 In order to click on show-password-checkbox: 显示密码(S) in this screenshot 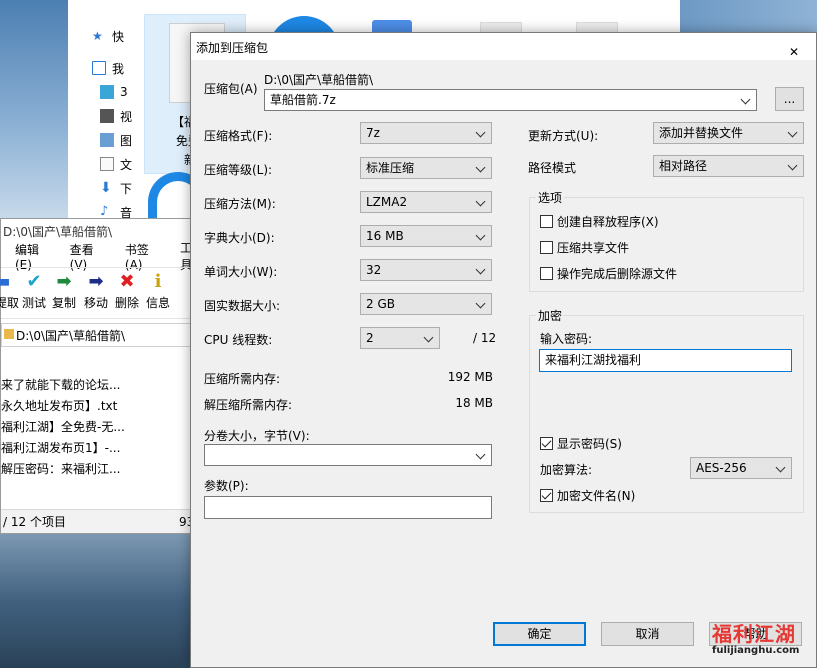, I will do `click(581, 443)`.